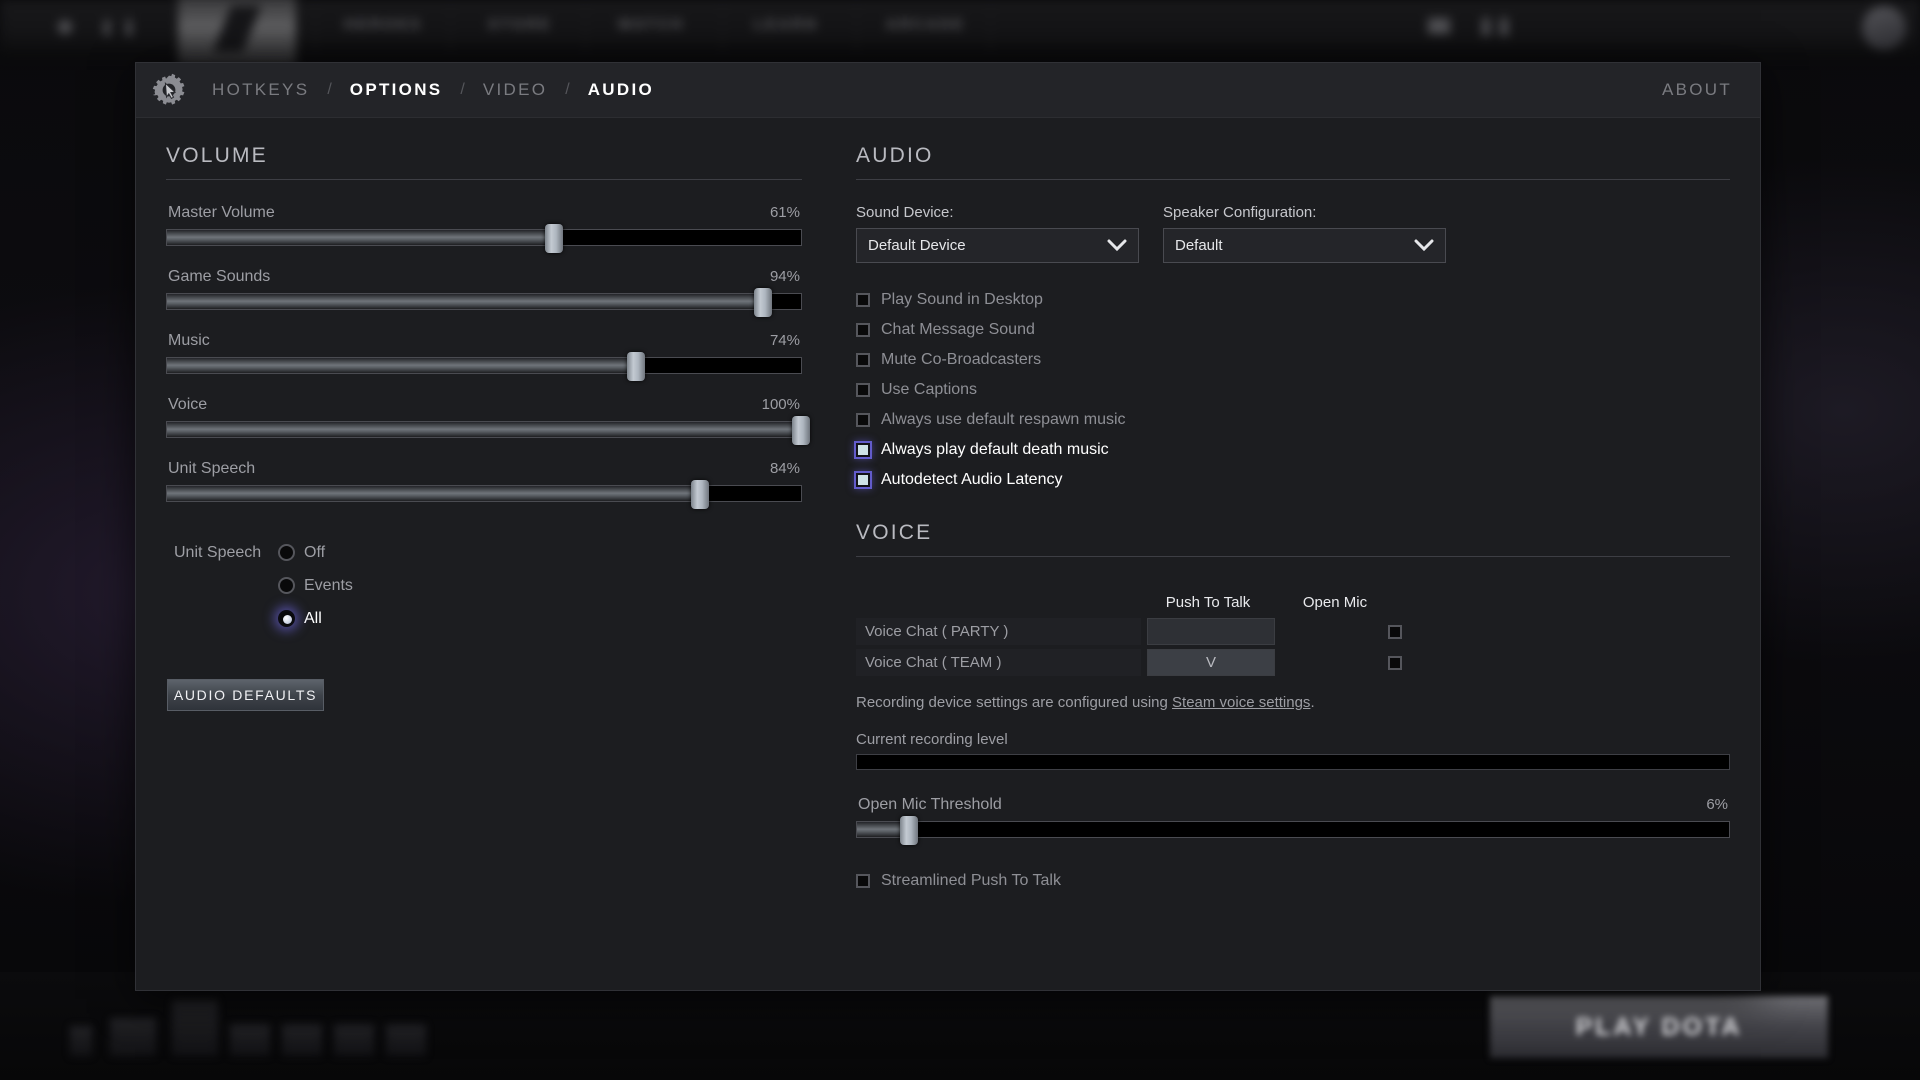 This screenshot has width=1920, height=1080. I want to click on radio-label-all: All, so click(313, 619).